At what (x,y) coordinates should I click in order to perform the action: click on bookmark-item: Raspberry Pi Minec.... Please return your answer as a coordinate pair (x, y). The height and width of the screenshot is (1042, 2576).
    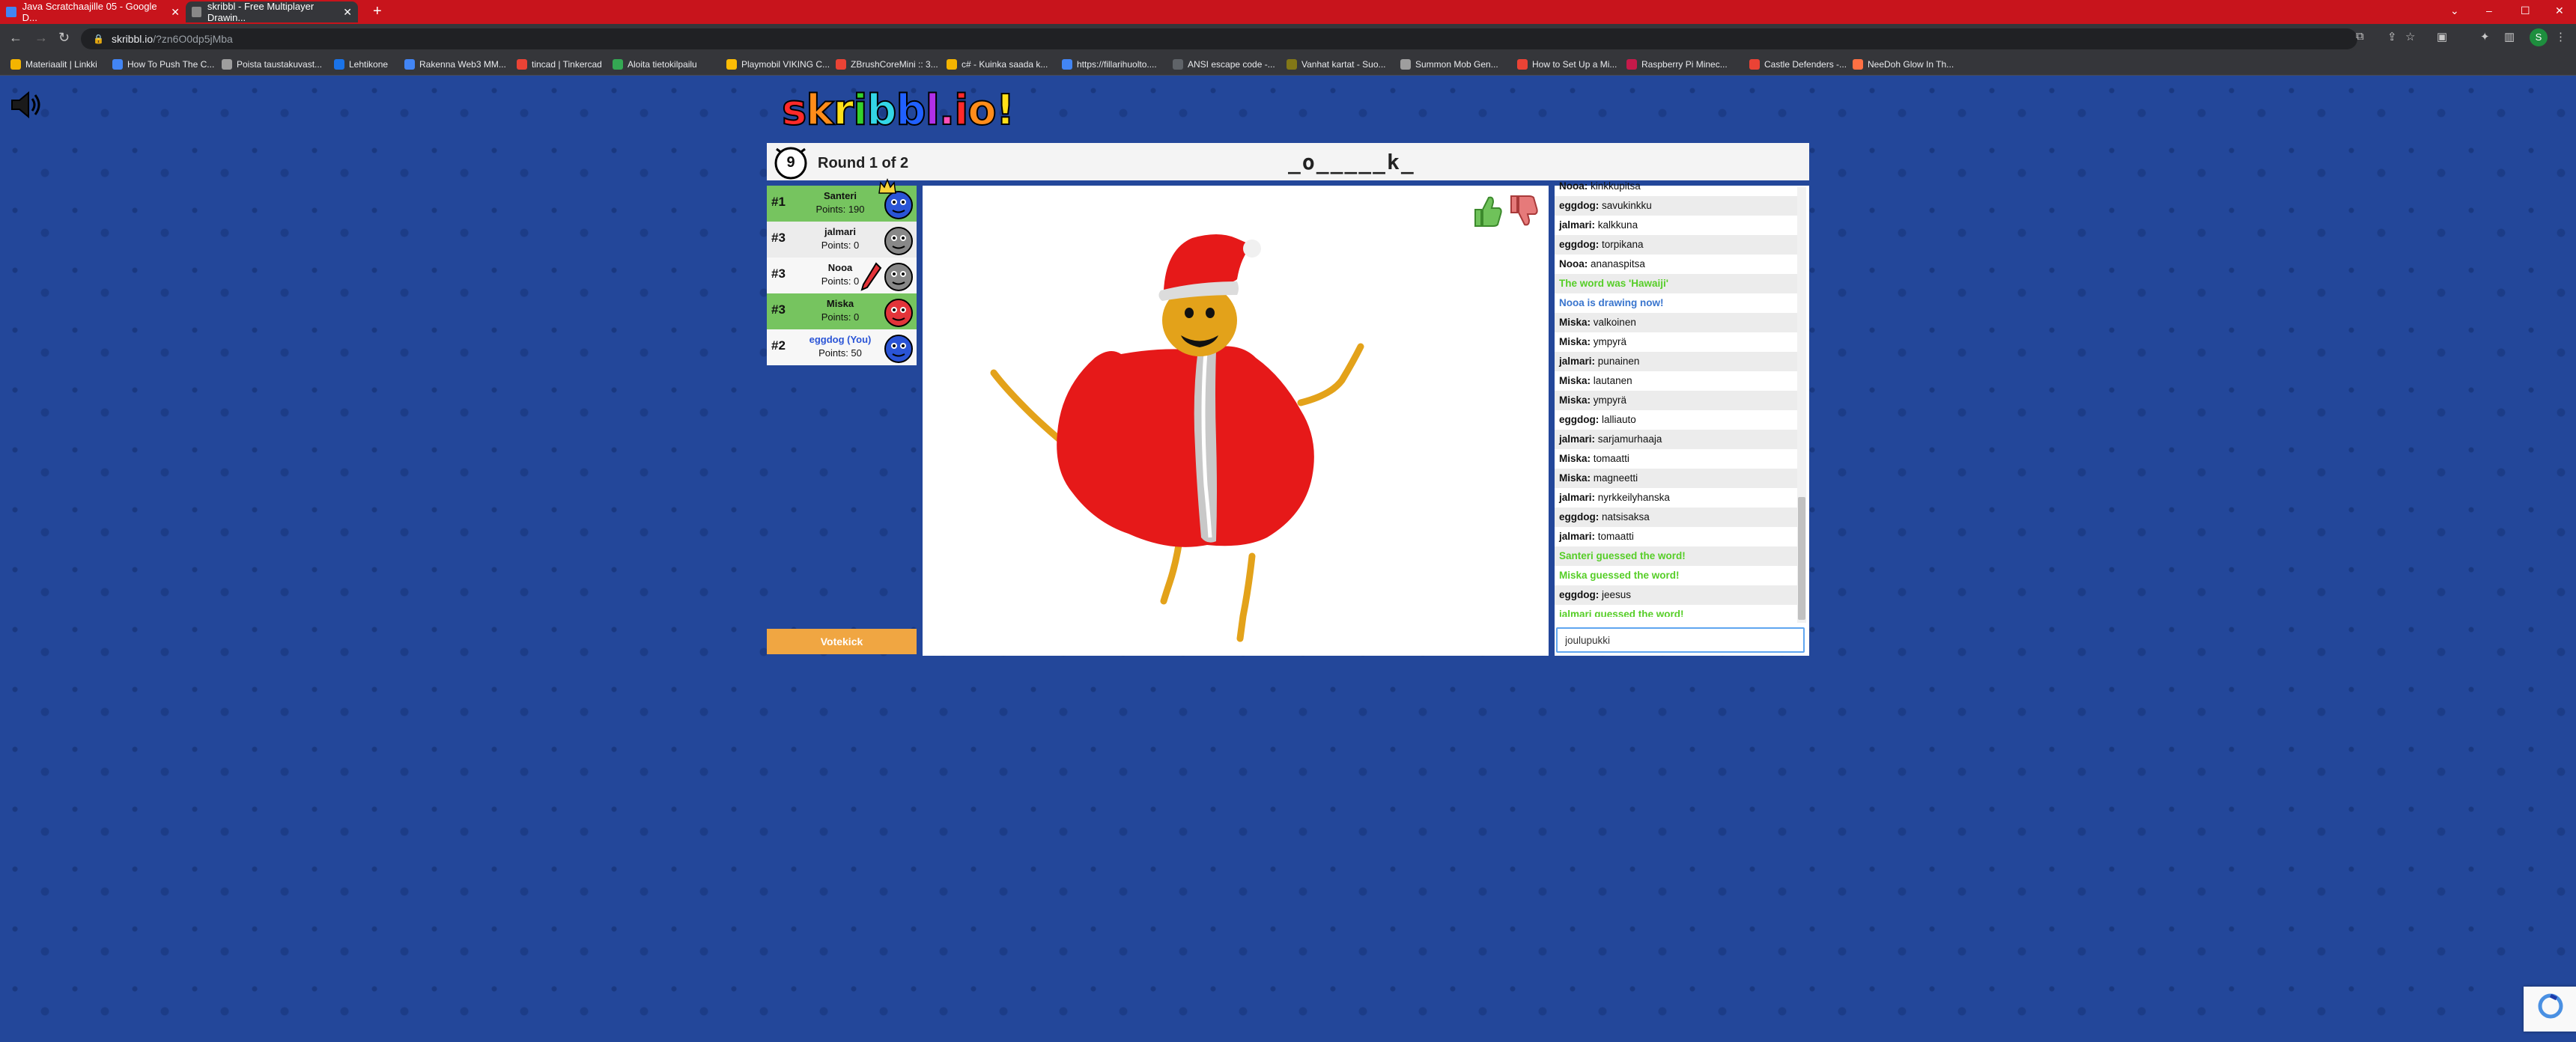
    Looking at the image, I should click on (1677, 64).